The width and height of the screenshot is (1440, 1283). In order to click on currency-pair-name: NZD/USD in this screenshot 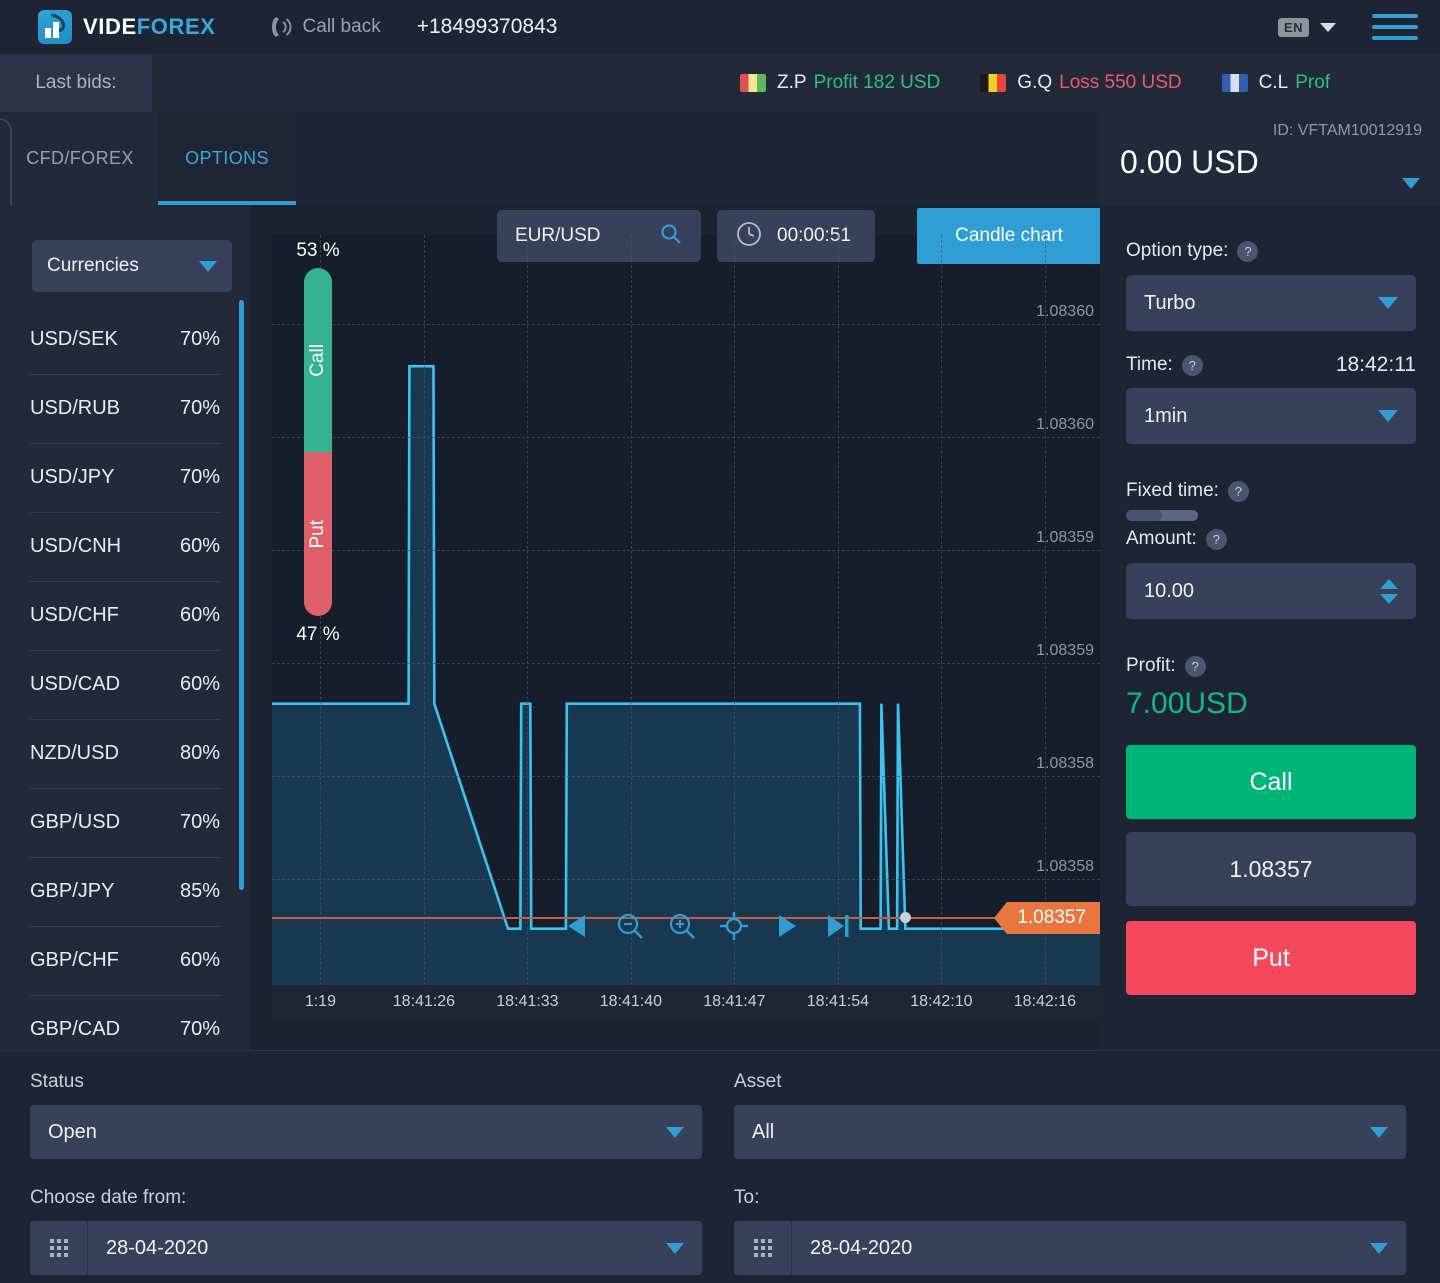, I will do `click(74, 753)`.